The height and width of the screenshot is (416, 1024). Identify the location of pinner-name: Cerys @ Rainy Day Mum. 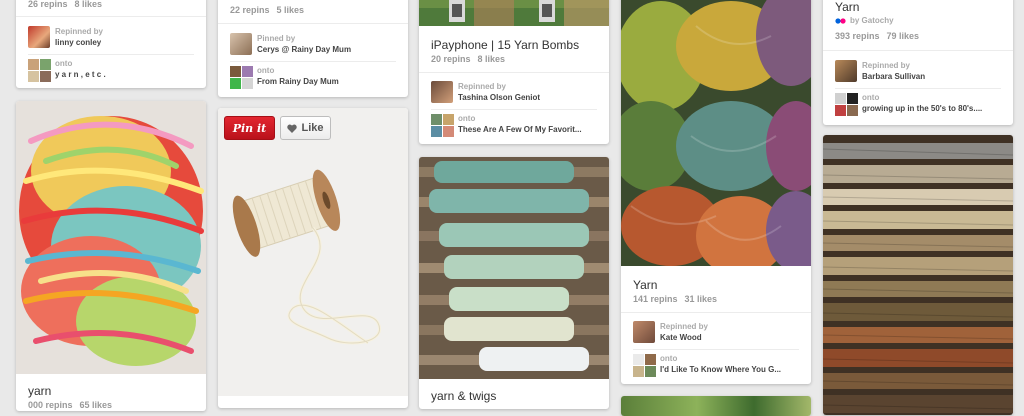
(304, 49).